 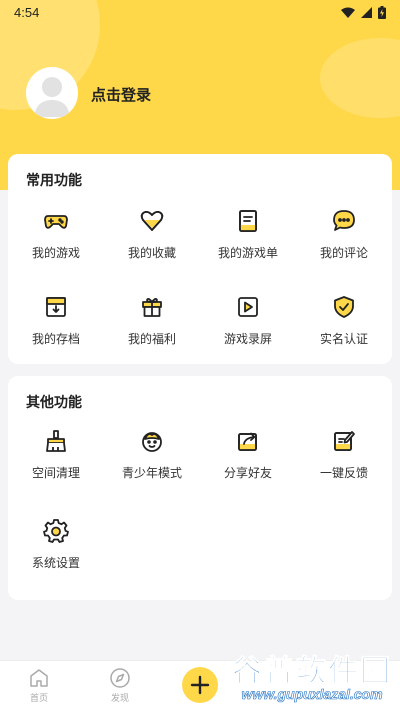 What do you see at coordinates (344, 245) in the screenshot?
I see `menu-item-my-comments: 我的评论` at bounding box center [344, 245].